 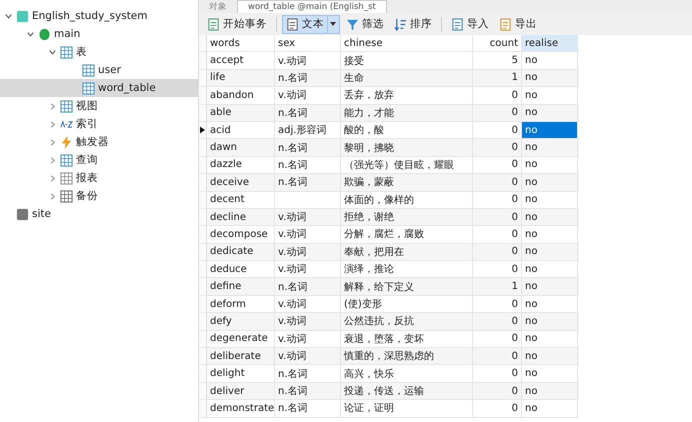 I want to click on toolbar-button: 筛选, so click(x=365, y=24).